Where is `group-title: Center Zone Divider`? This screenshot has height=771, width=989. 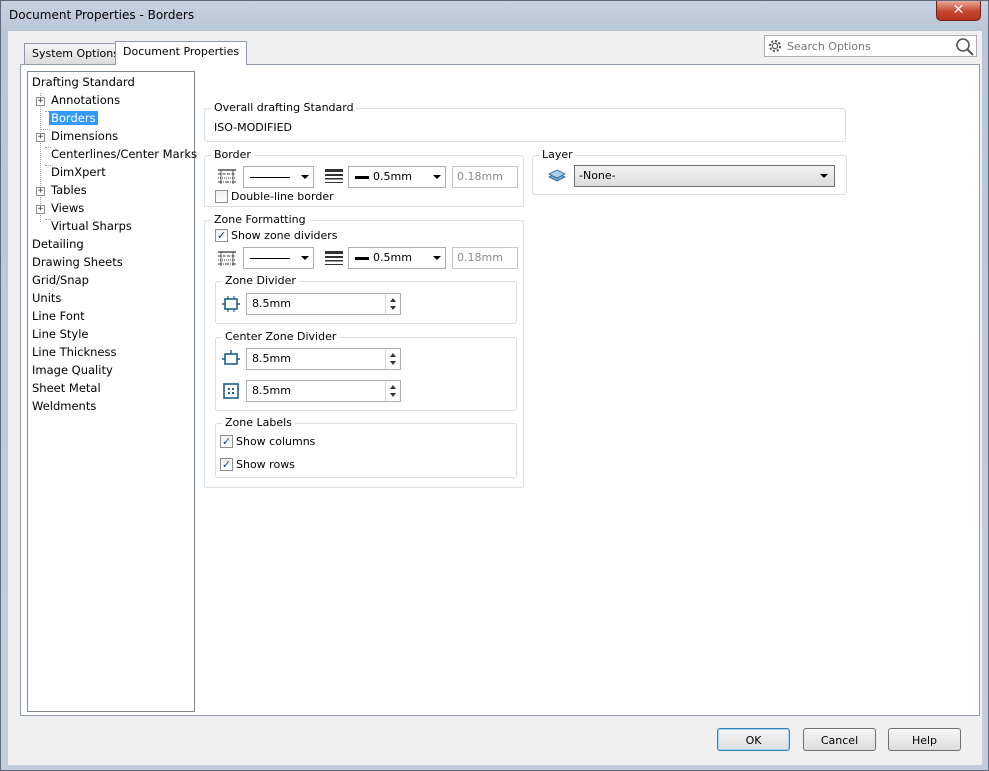
group-title: Center Zone Divider is located at coordinates (281, 337).